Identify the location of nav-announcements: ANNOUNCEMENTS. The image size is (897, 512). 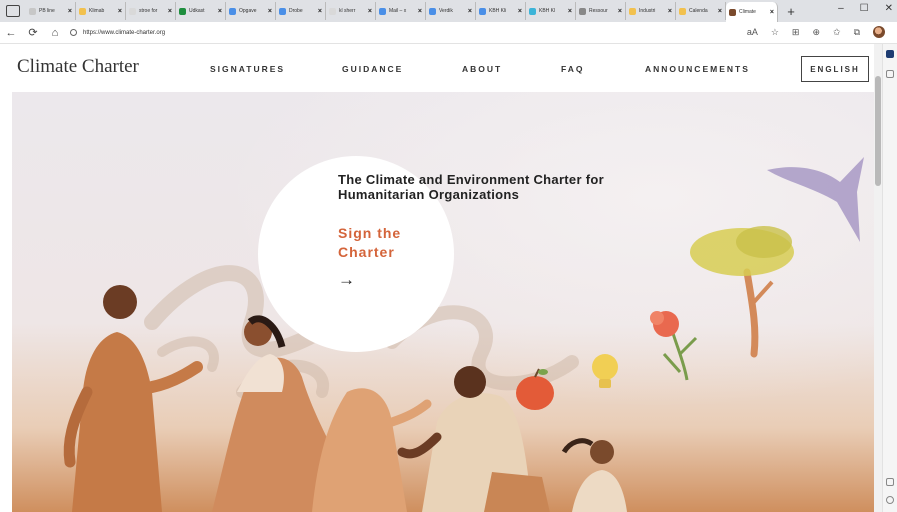
(697, 69).